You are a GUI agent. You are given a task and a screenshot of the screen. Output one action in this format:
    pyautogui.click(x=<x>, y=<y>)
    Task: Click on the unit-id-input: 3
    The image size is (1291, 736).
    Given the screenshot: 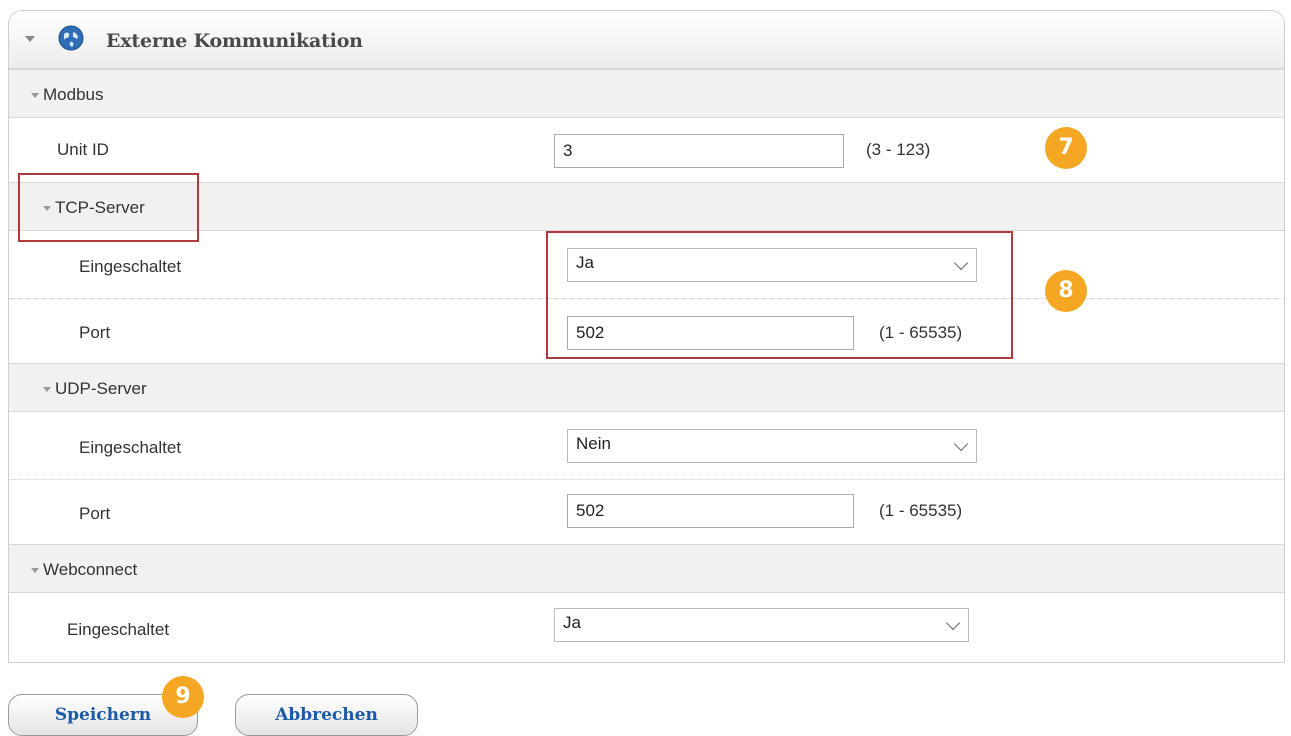 What is the action you would take?
    pyautogui.click(x=699, y=151)
    